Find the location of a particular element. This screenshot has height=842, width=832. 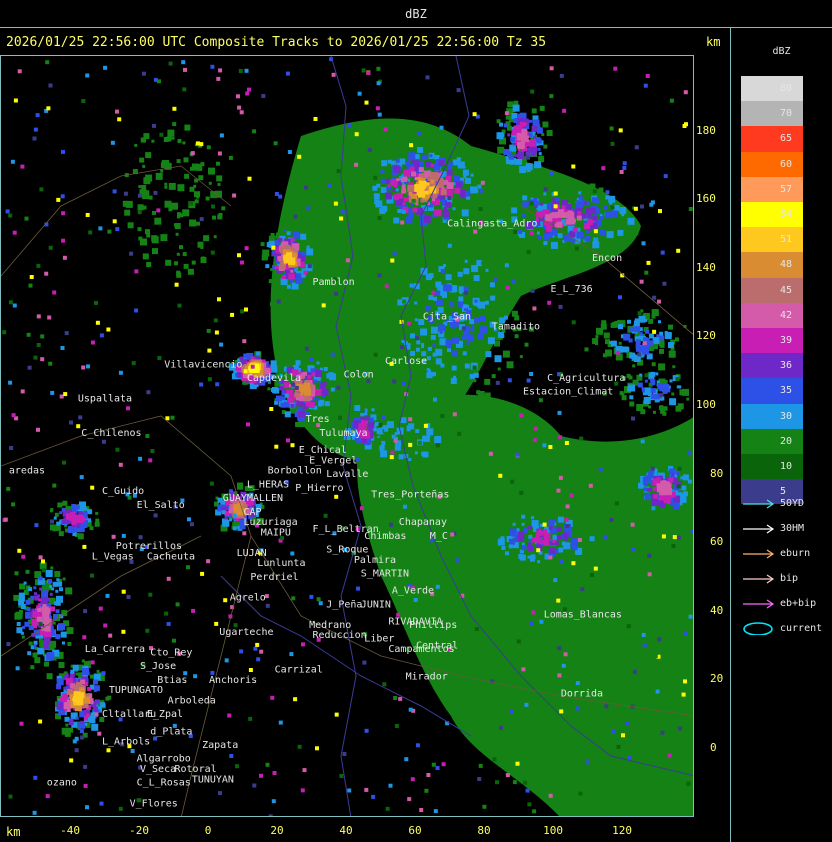

place-label: Cjta_San is located at coordinates (447, 316).